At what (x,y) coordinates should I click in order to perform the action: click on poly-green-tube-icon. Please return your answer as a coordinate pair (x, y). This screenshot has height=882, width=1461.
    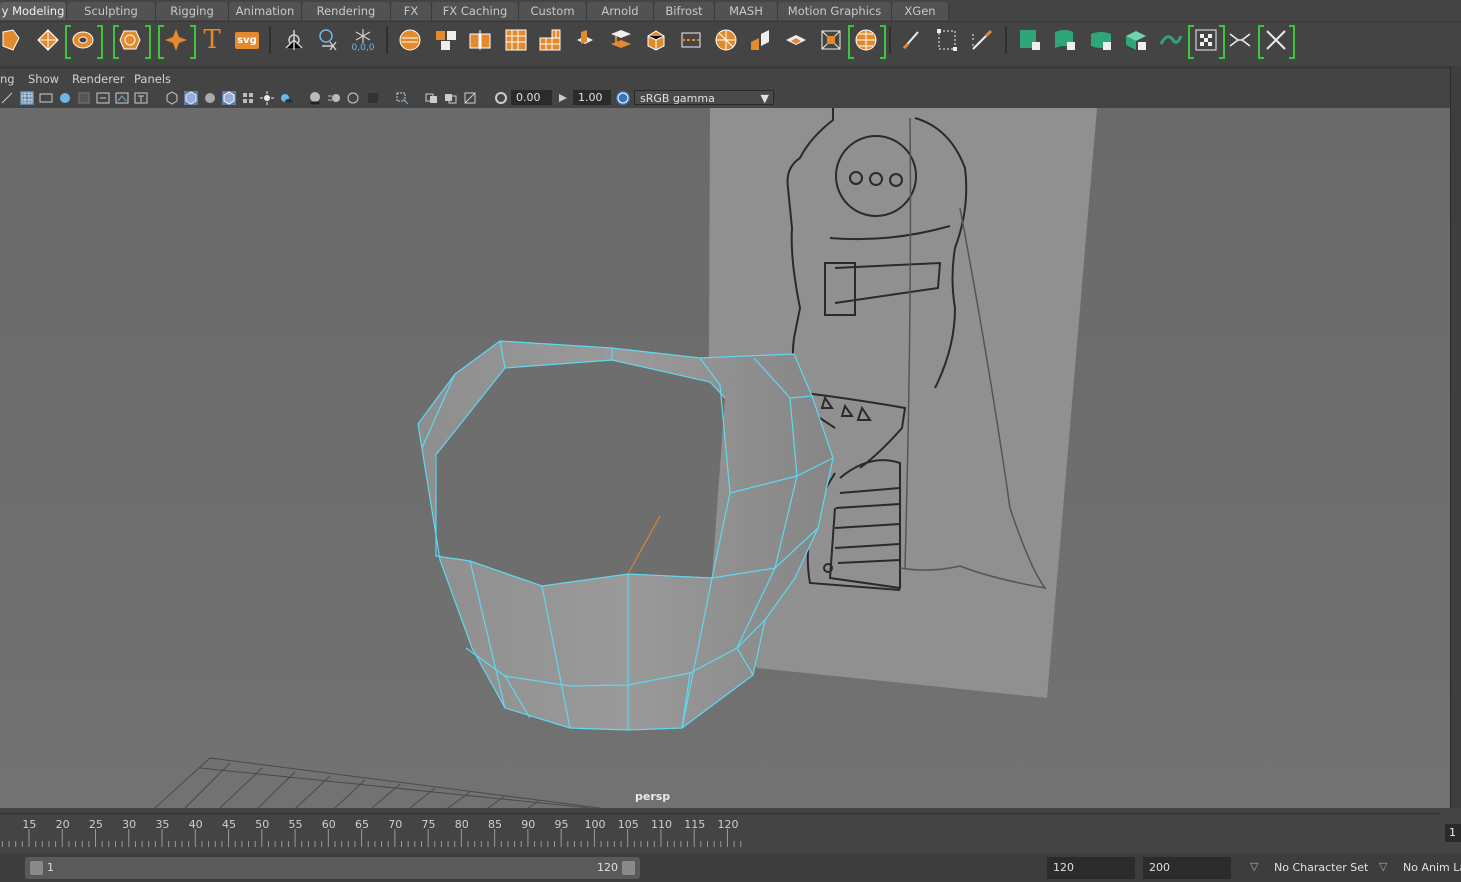
    Looking at the image, I should click on (1101, 40).